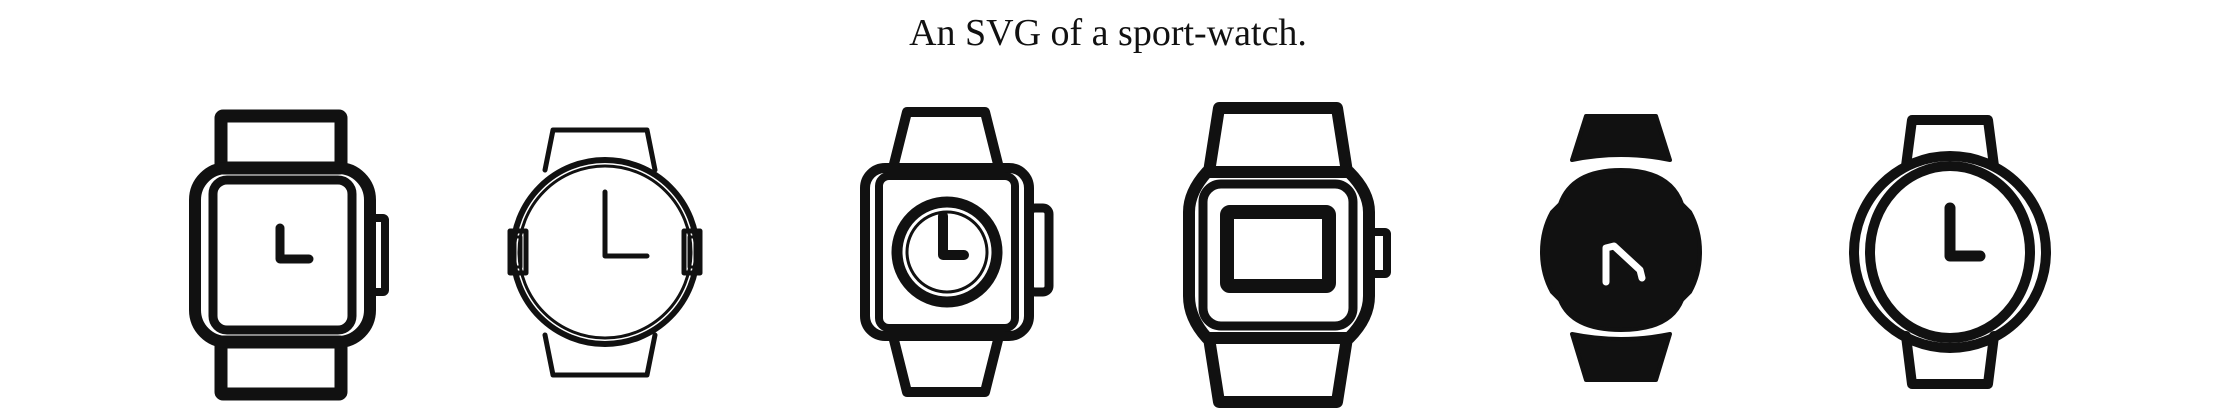 This screenshot has height=415, width=2216. Describe the element at coordinates (1108, 33) in the screenshot. I see `page-title: An SVG of a sport-watch.` at that location.